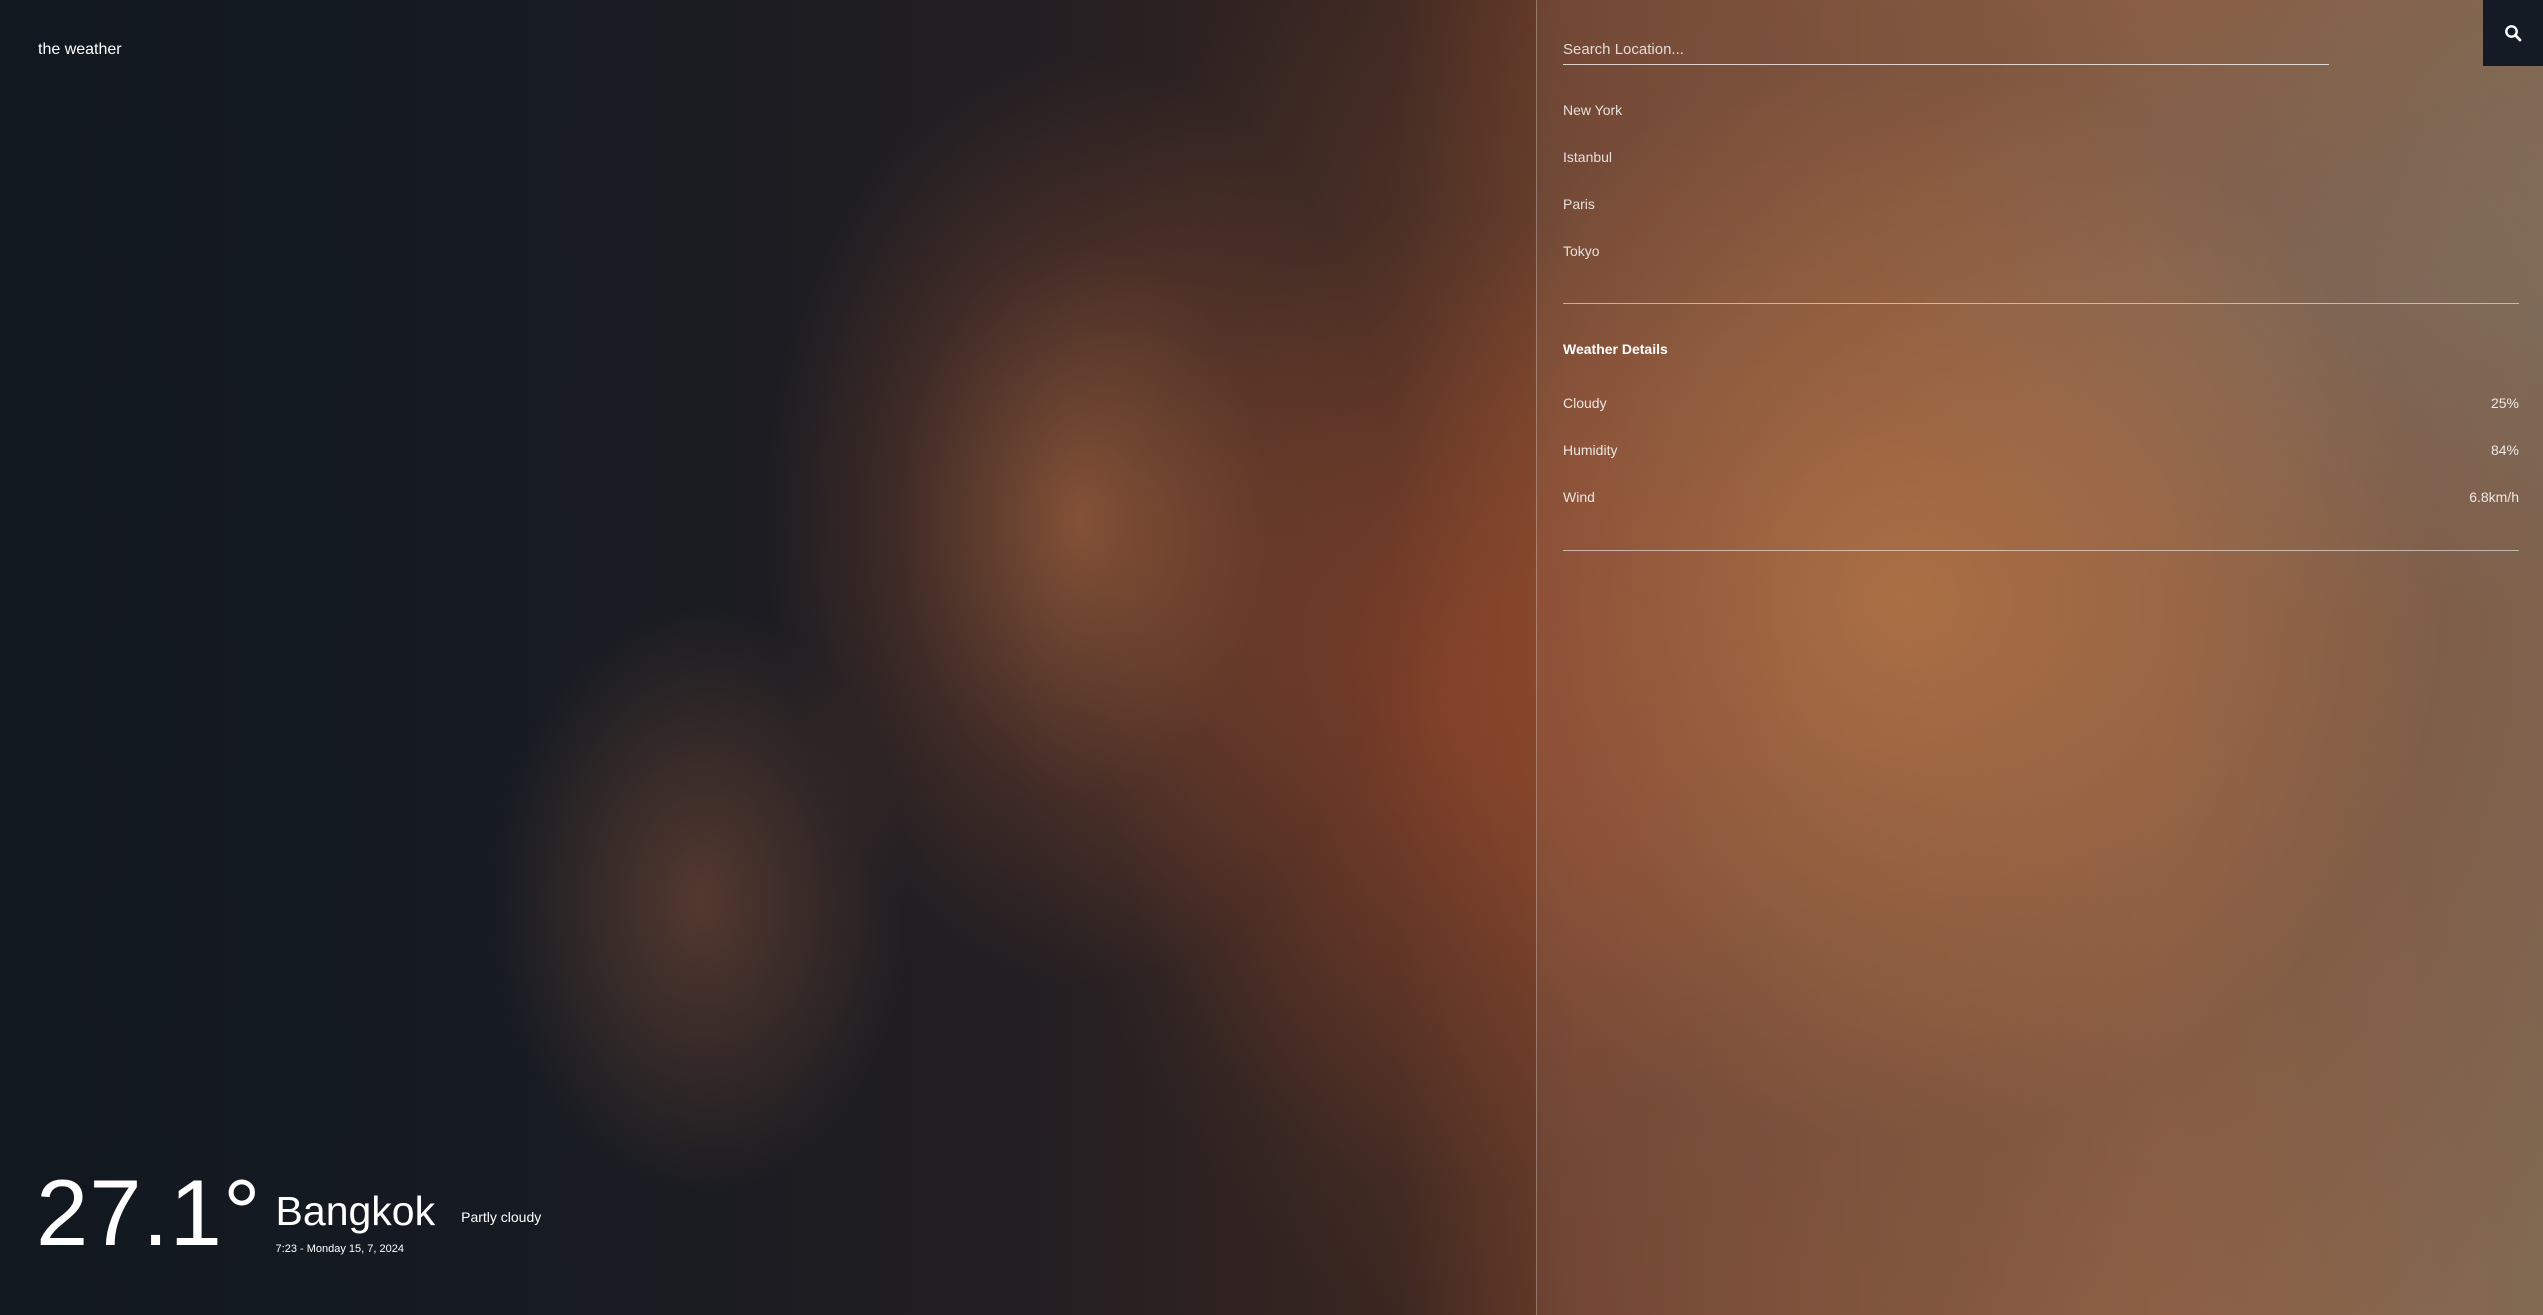  Describe the element at coordinates (80, 50) in the screenshot. I see `brand-logo: the weather` at that location.